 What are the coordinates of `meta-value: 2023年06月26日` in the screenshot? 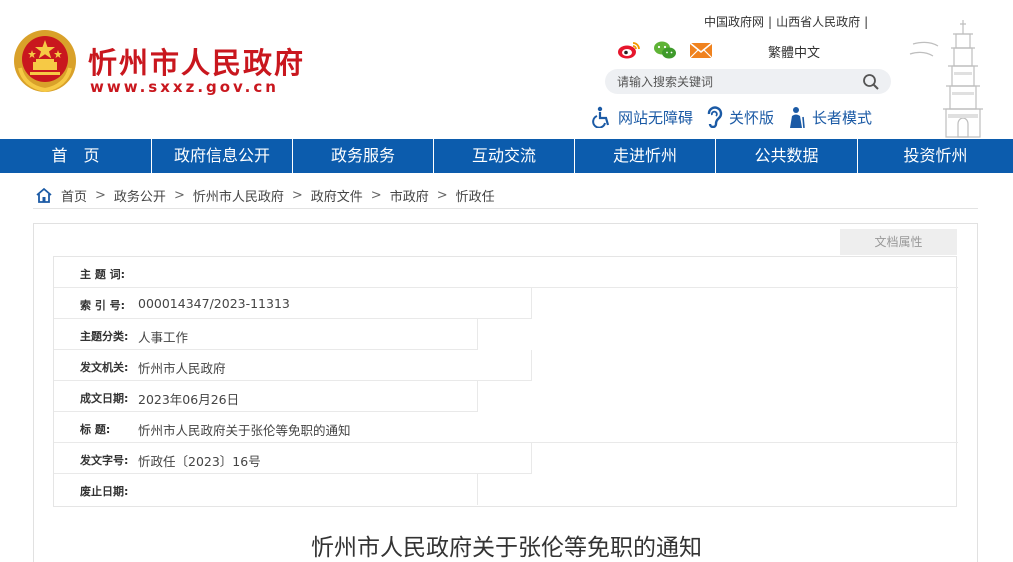 It's located at (189, 399).